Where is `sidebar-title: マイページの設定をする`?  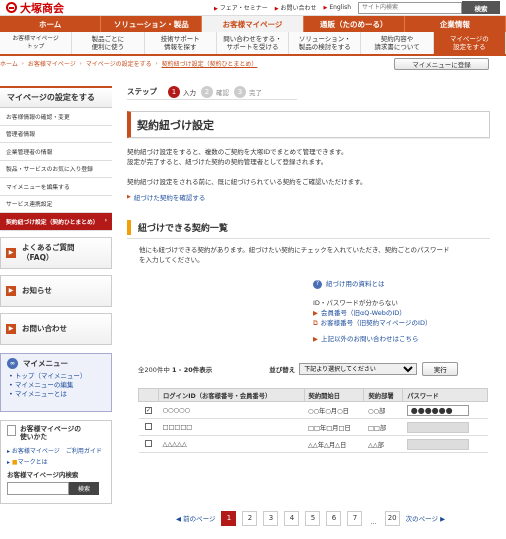 sidebar-title: マイページの設定をする is located at coordinates (56, 97).